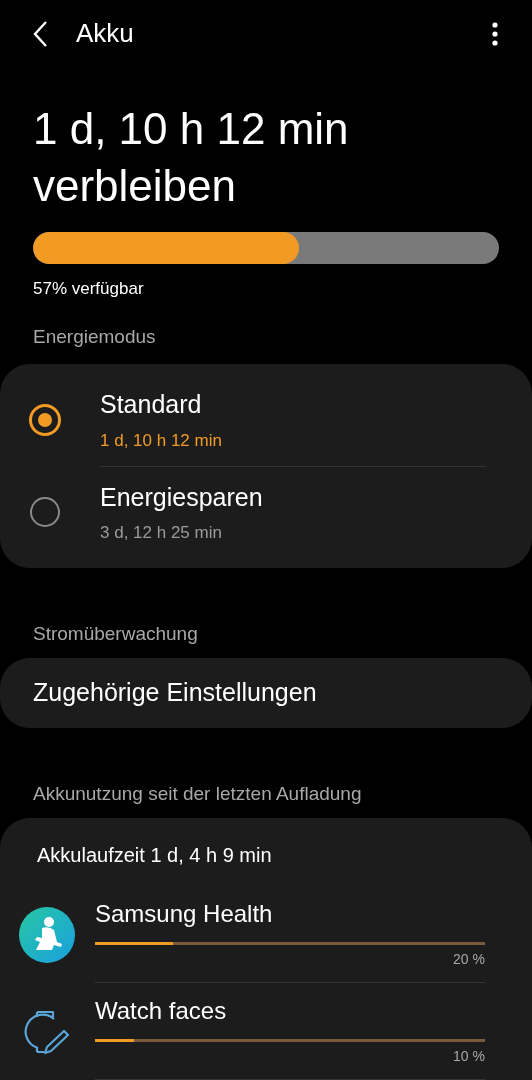 This screenshot has width=532, height=1080. I want to click on usage-percent: 20 %, so click(469, 959).